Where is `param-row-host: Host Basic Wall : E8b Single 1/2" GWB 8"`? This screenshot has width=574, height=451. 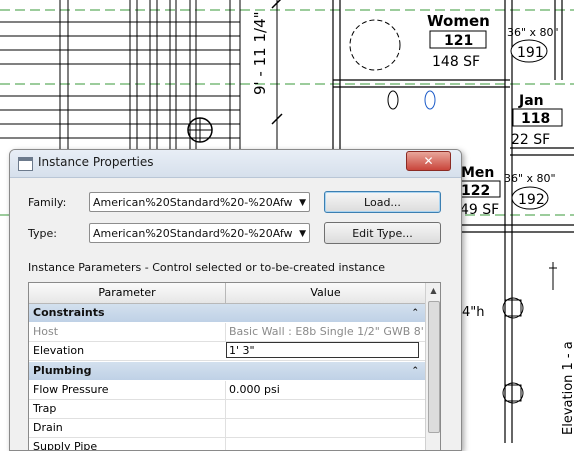
param-row-host: Host Basic Wall : E8b Single 1/2" GWB 8" is located at coordinates (227, 332).